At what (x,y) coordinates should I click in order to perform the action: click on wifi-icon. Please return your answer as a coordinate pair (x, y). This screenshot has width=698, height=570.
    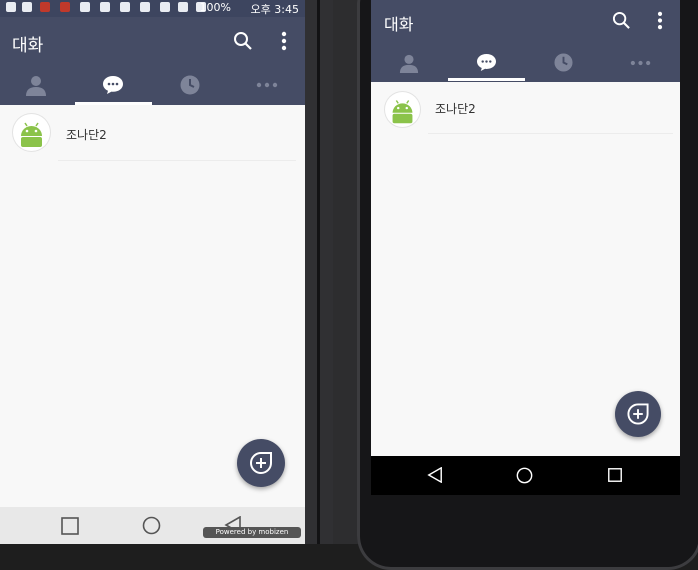
    Looking at the image, I should click on (183, 7).